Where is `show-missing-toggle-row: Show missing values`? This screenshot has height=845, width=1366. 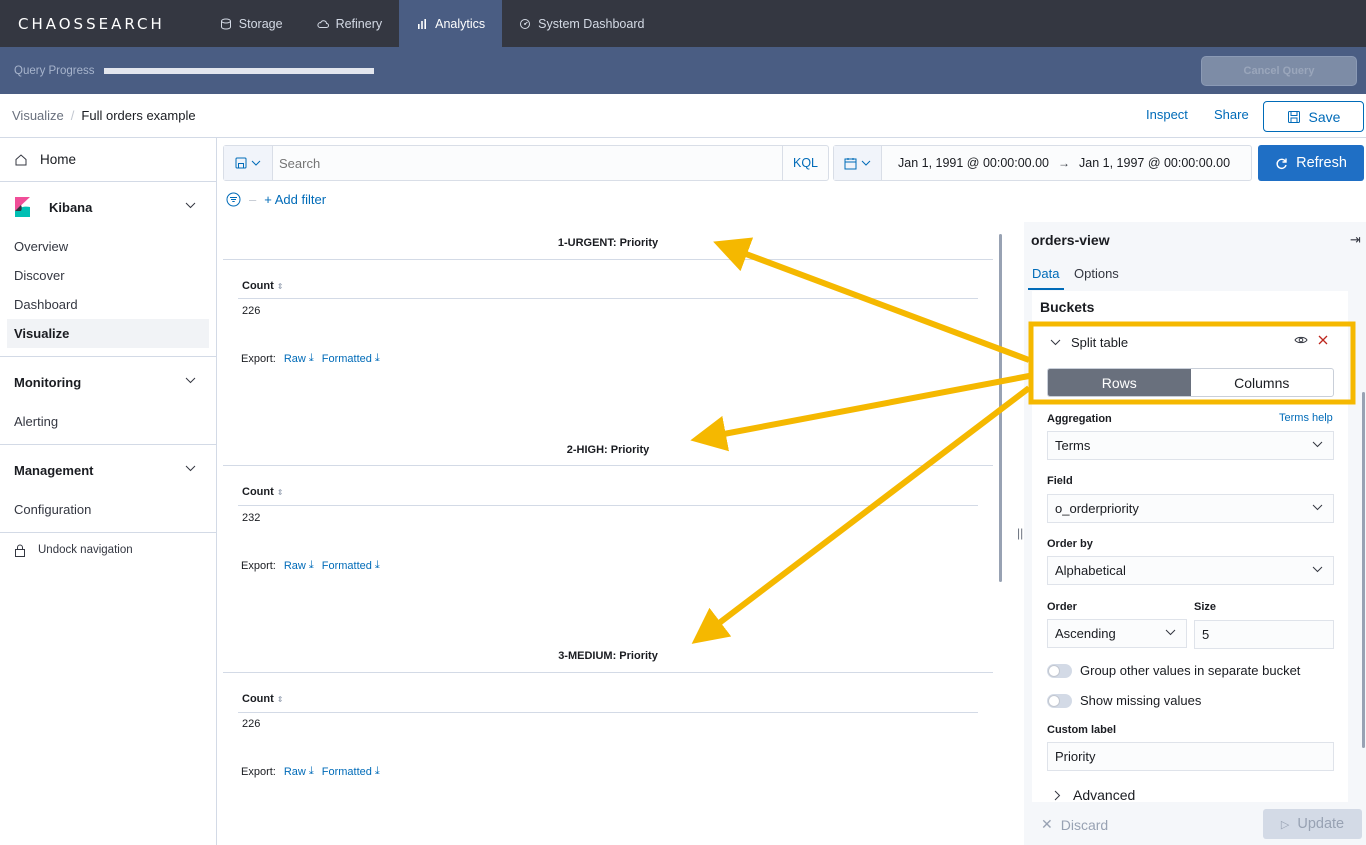
show-missing-toggle-row: Show missing values is located at coordinates (1124, 700).